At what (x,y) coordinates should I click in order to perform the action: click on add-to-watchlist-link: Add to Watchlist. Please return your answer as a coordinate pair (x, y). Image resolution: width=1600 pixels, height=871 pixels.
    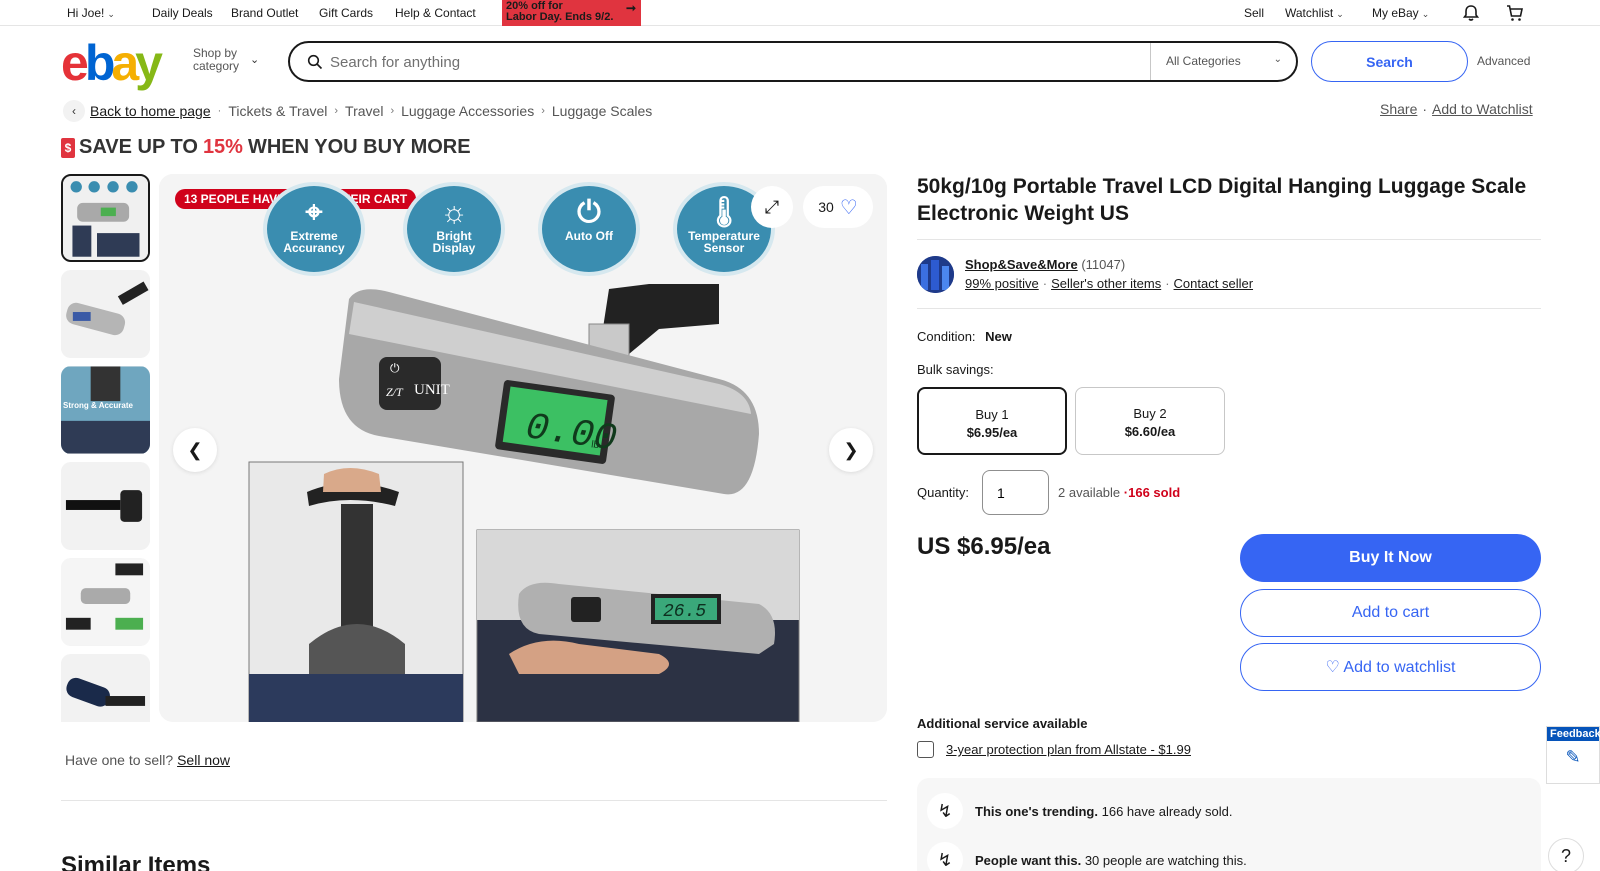
    Looking at the image, I should click on (1482, 109).